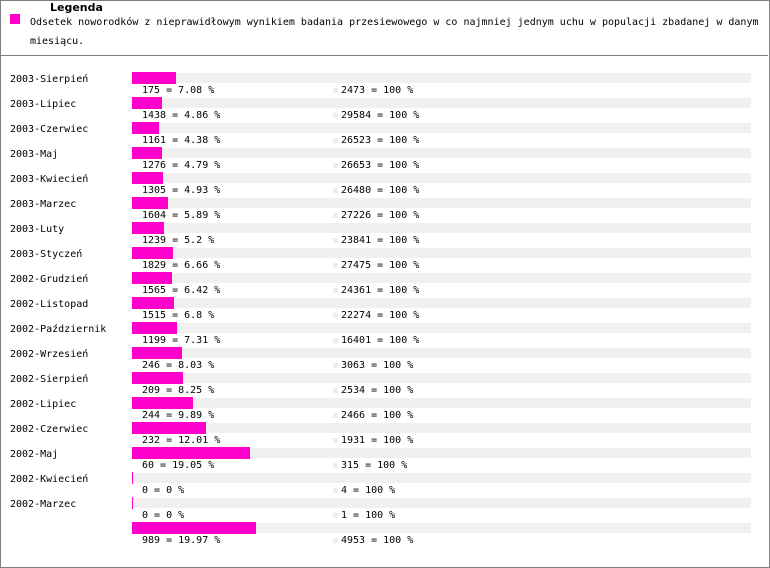 The height and width of the screenshot is (568, 770). I want to click on data-label: 209 = 8.25 %, so click(178, 390).